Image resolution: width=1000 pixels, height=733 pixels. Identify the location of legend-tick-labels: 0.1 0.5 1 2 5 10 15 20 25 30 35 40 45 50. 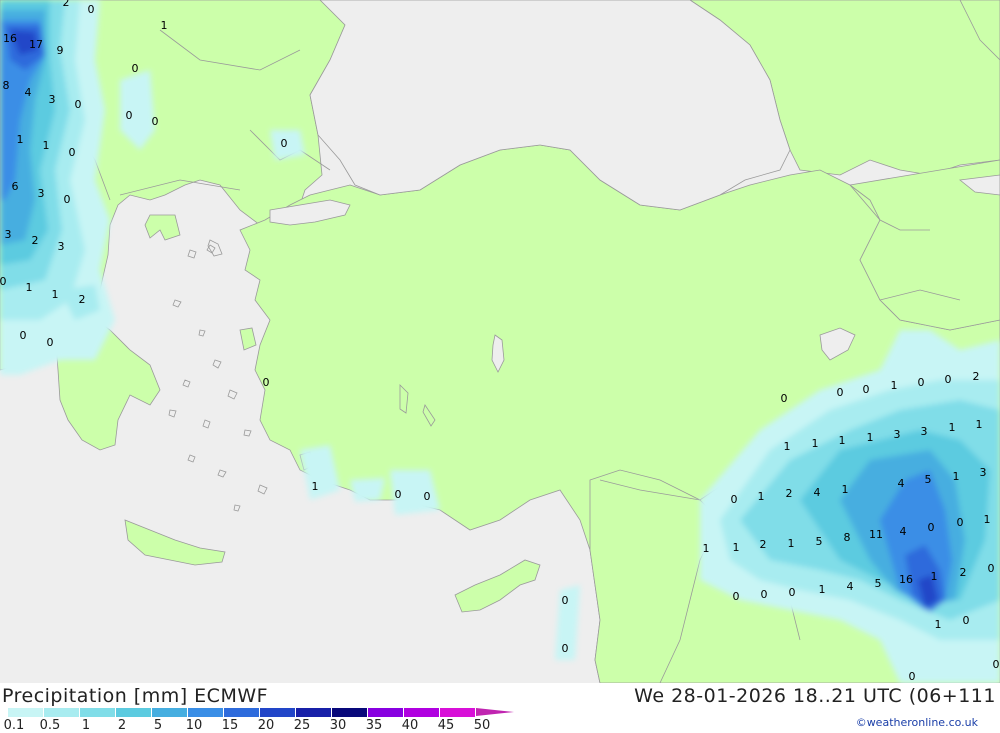
(260, 725).